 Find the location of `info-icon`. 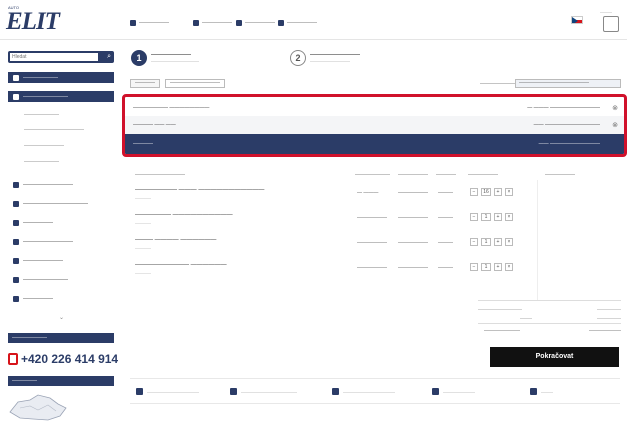

info-icon is located at coordinates (133, 23).